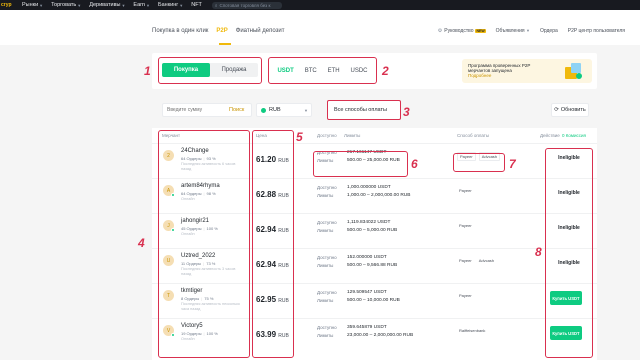 This screenshot has width=640, height=360. Describe the element at coordinates (573, 110) in the screenshot. I see `refresh-label: Обновить` at that location.